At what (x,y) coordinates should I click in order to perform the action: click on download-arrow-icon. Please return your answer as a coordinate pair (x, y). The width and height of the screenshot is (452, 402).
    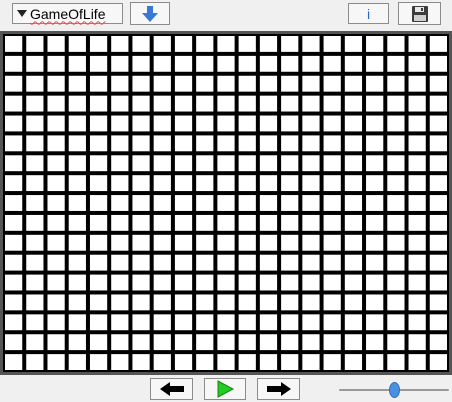
    Looking at the image, I should click on (150, 13).